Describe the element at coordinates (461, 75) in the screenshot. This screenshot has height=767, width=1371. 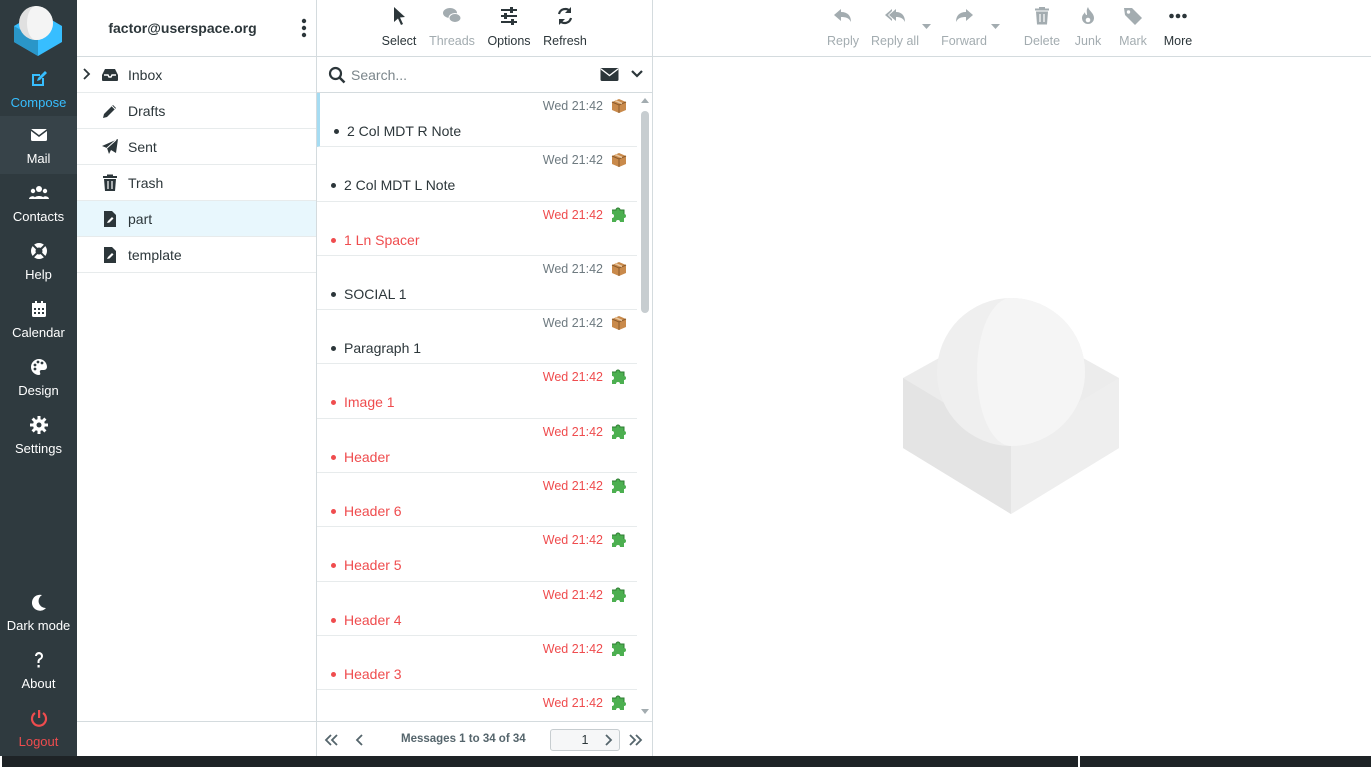
I see `search-input` at that location.